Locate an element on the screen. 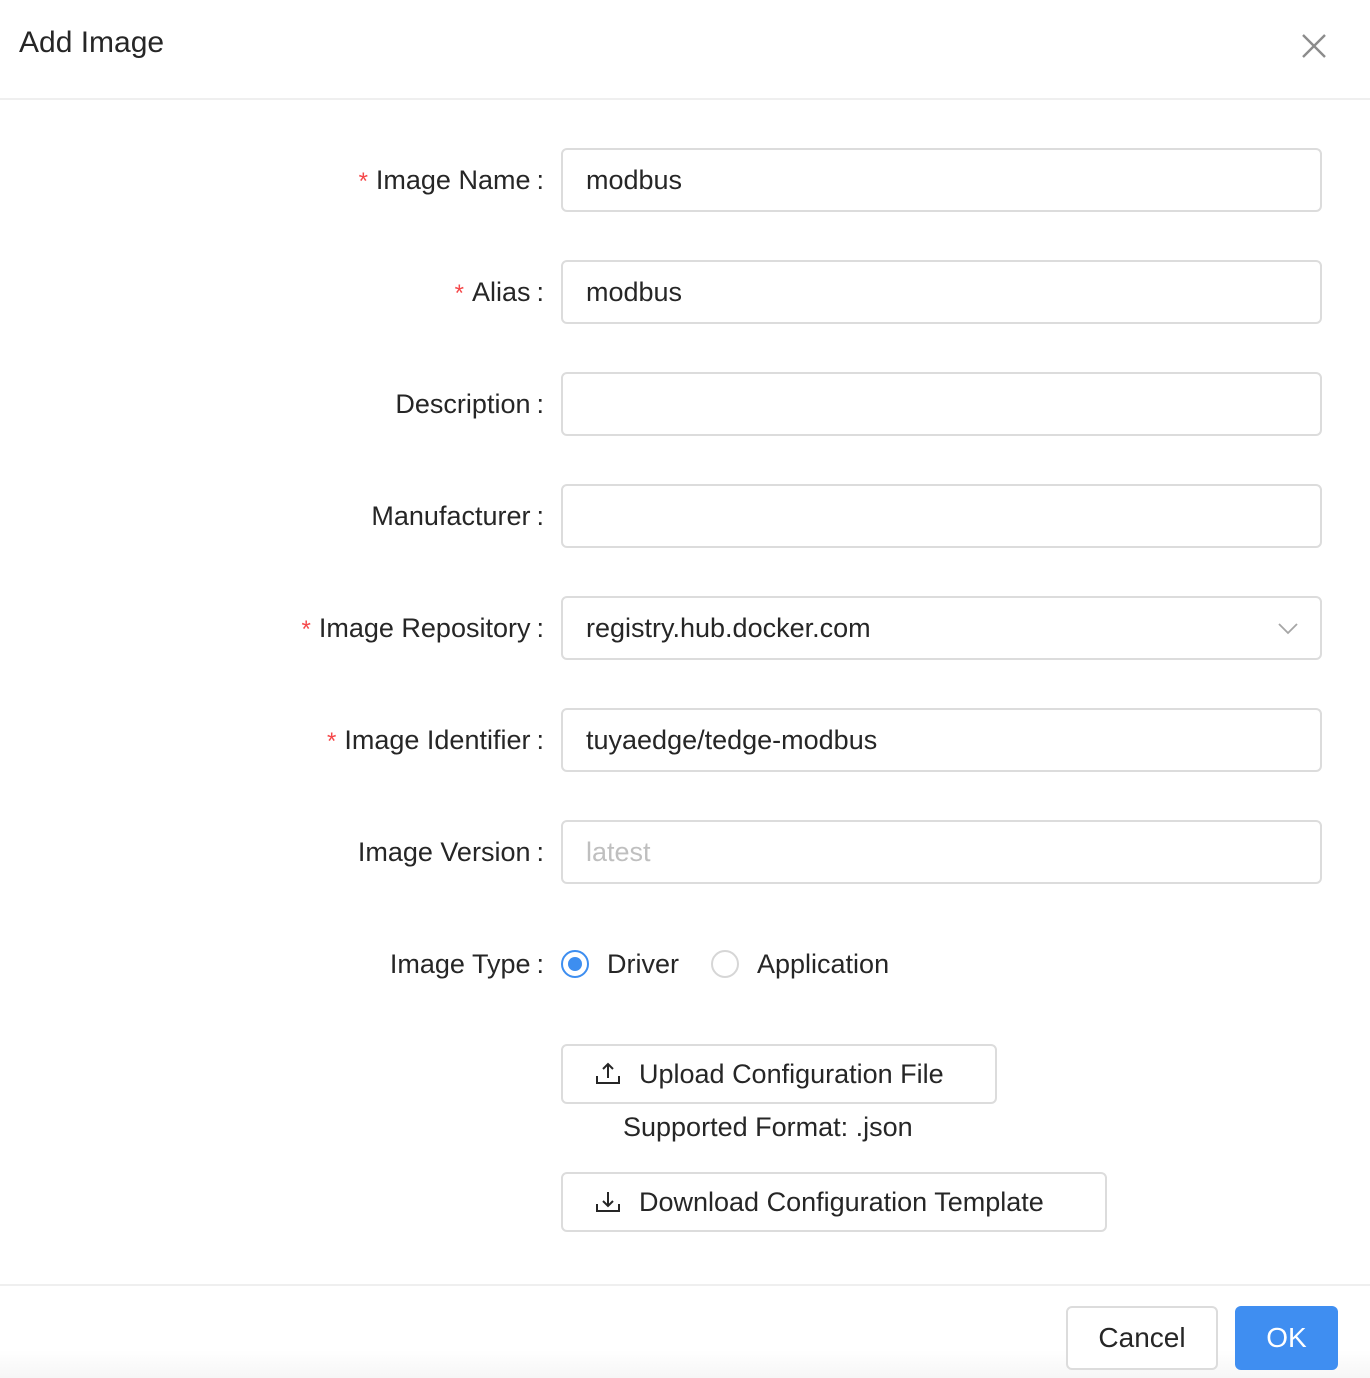 This screenshot has height=1378, width=1370. image-identifier-field is located at coordinates (941, 740).